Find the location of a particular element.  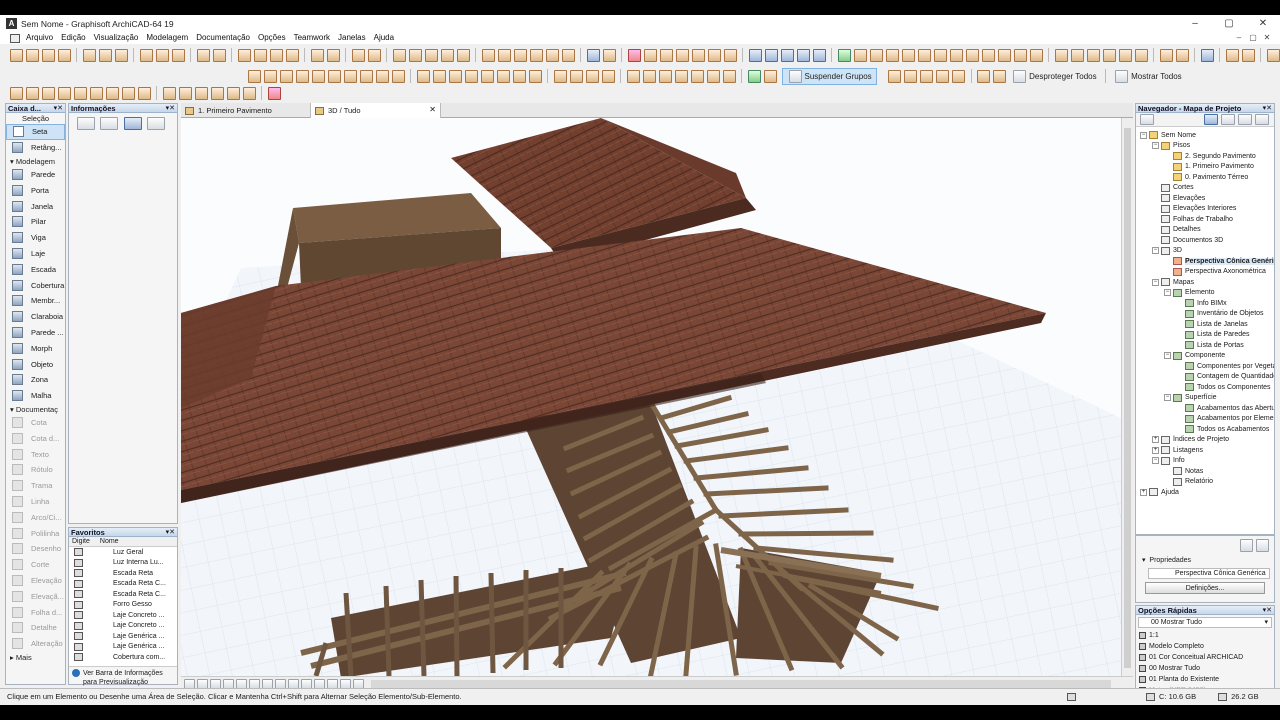

vertical-scrollbar is located at coordinates (1127, 397).